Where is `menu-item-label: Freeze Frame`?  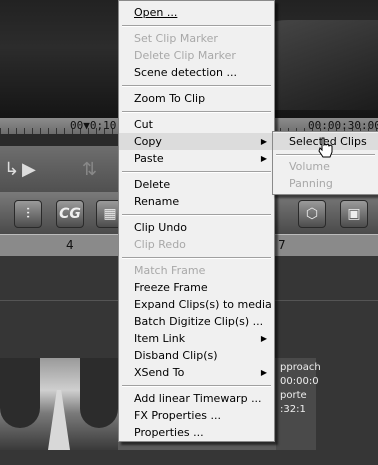
menu-item-label: Freeze Frame is located at coordinates (171, 287).